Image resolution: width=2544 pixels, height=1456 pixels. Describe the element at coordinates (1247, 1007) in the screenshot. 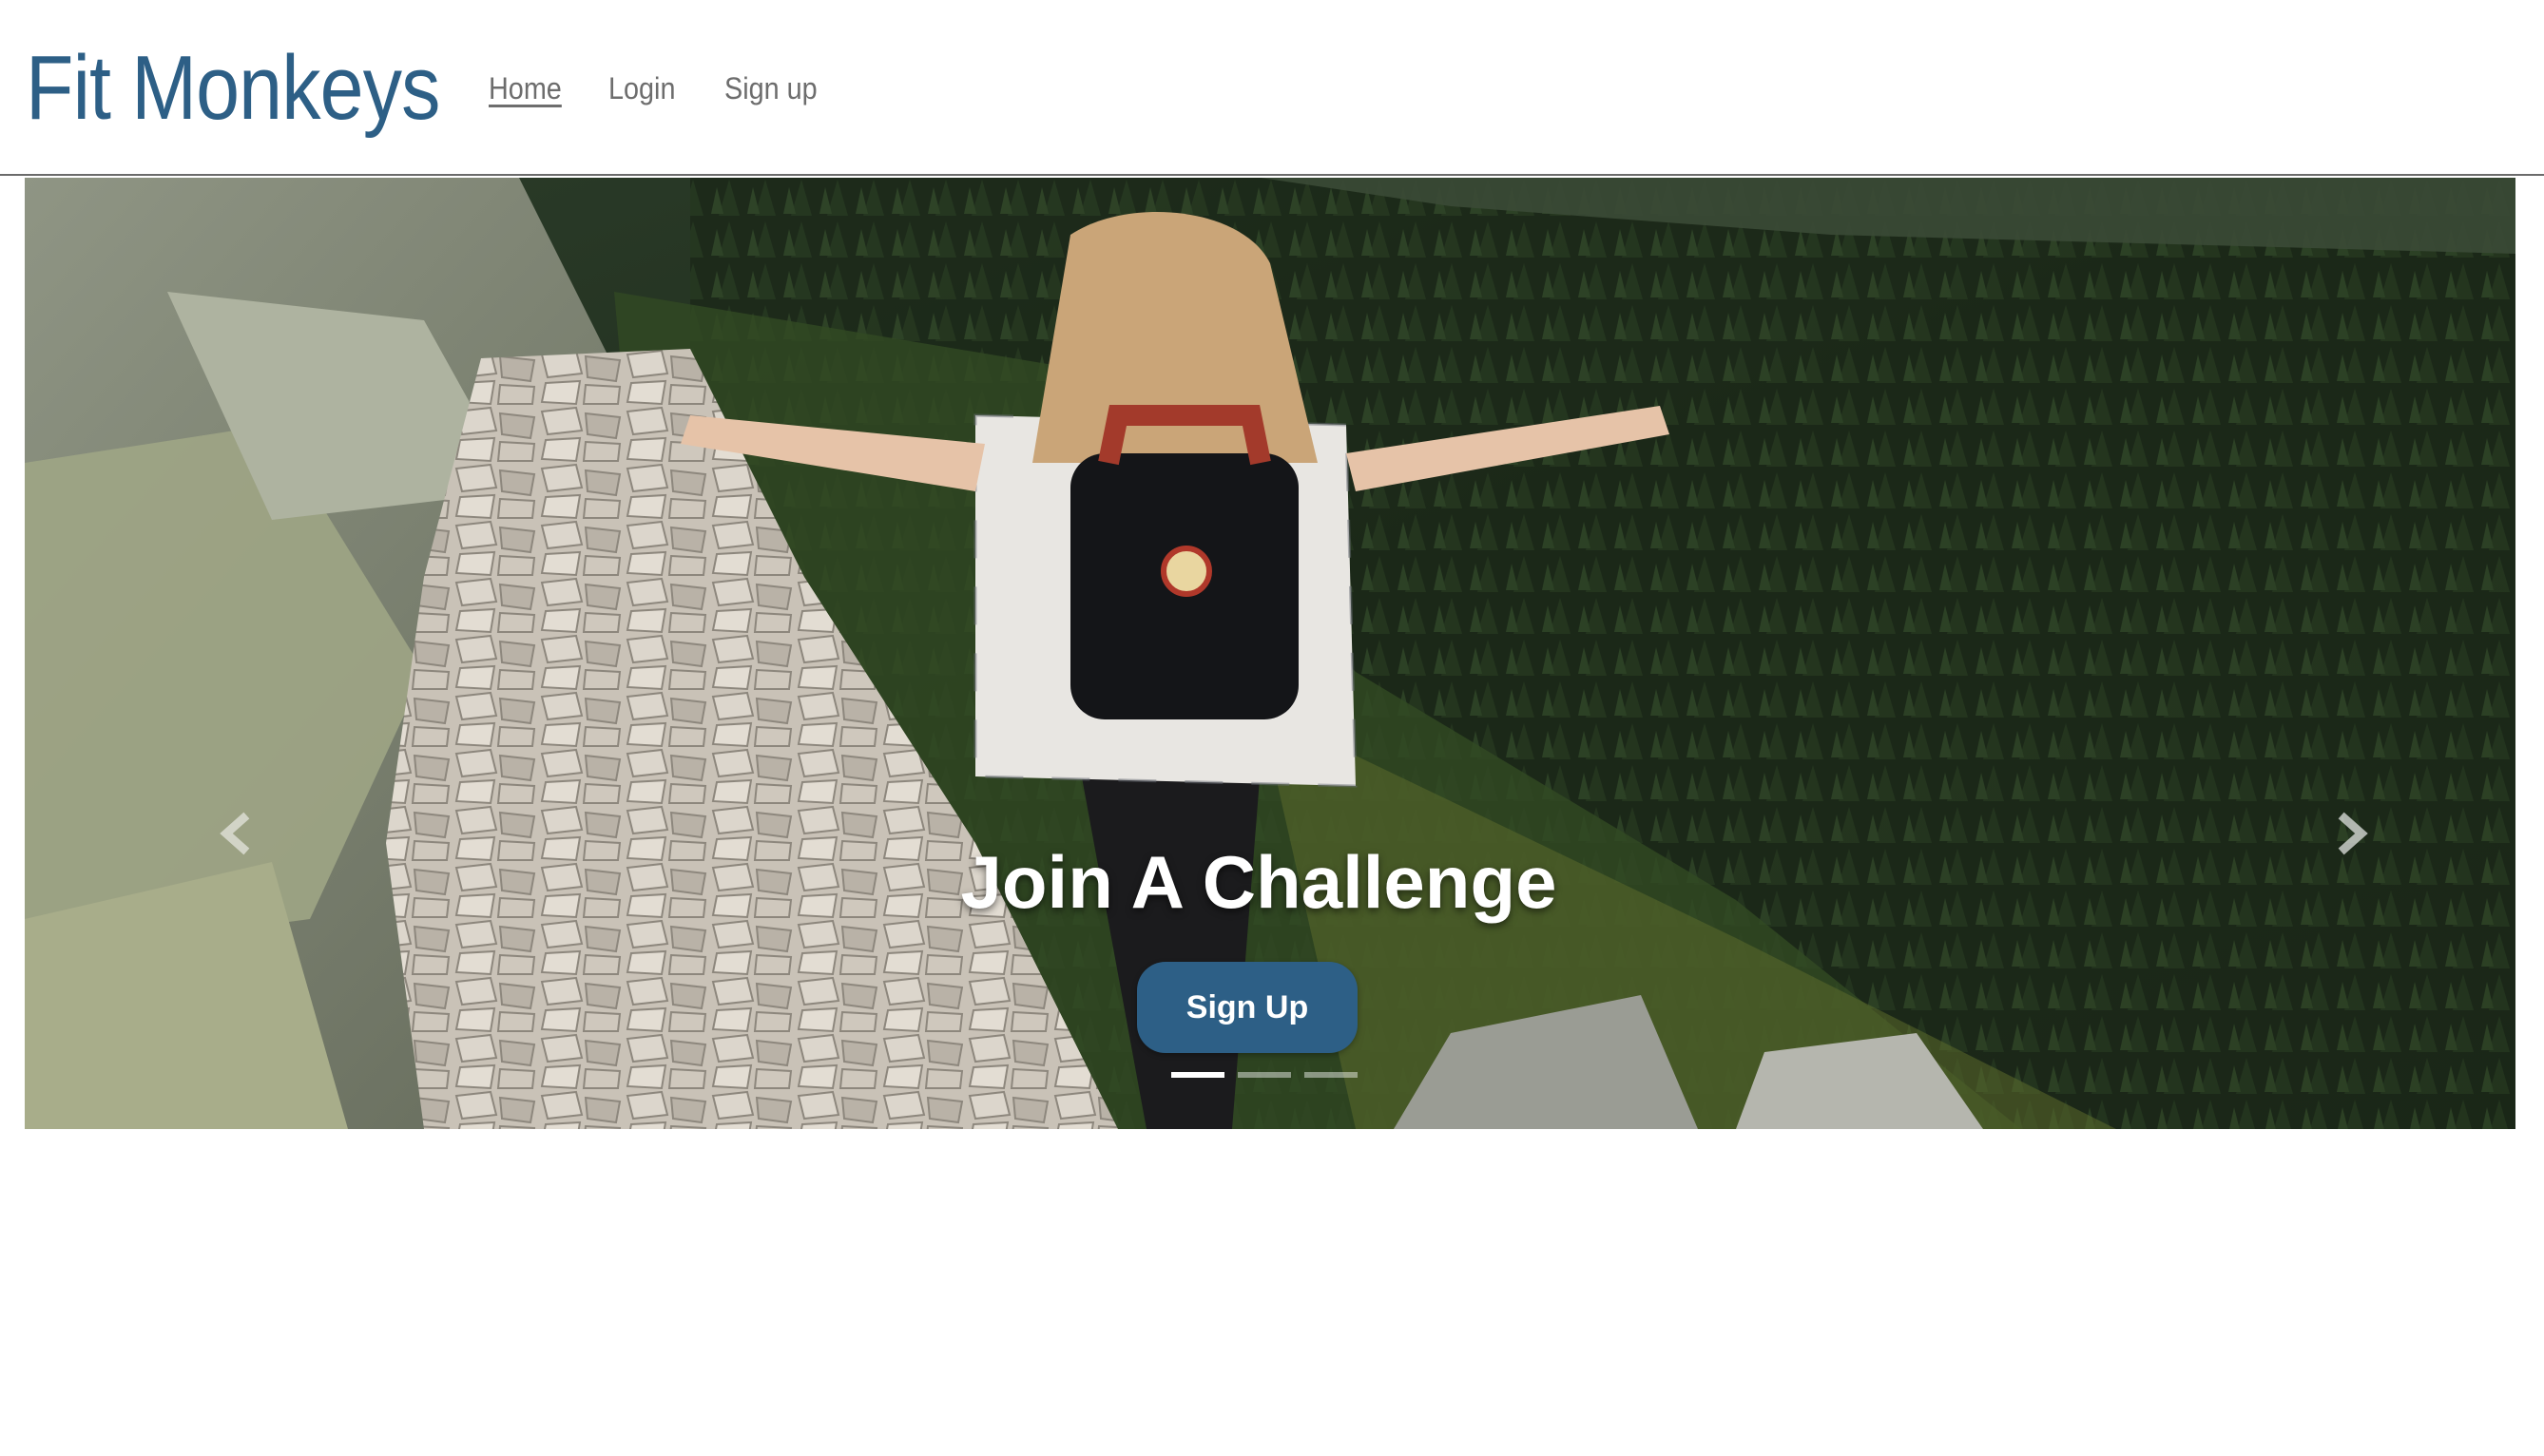

I see `sign-up-button: Sign Up` at that location.